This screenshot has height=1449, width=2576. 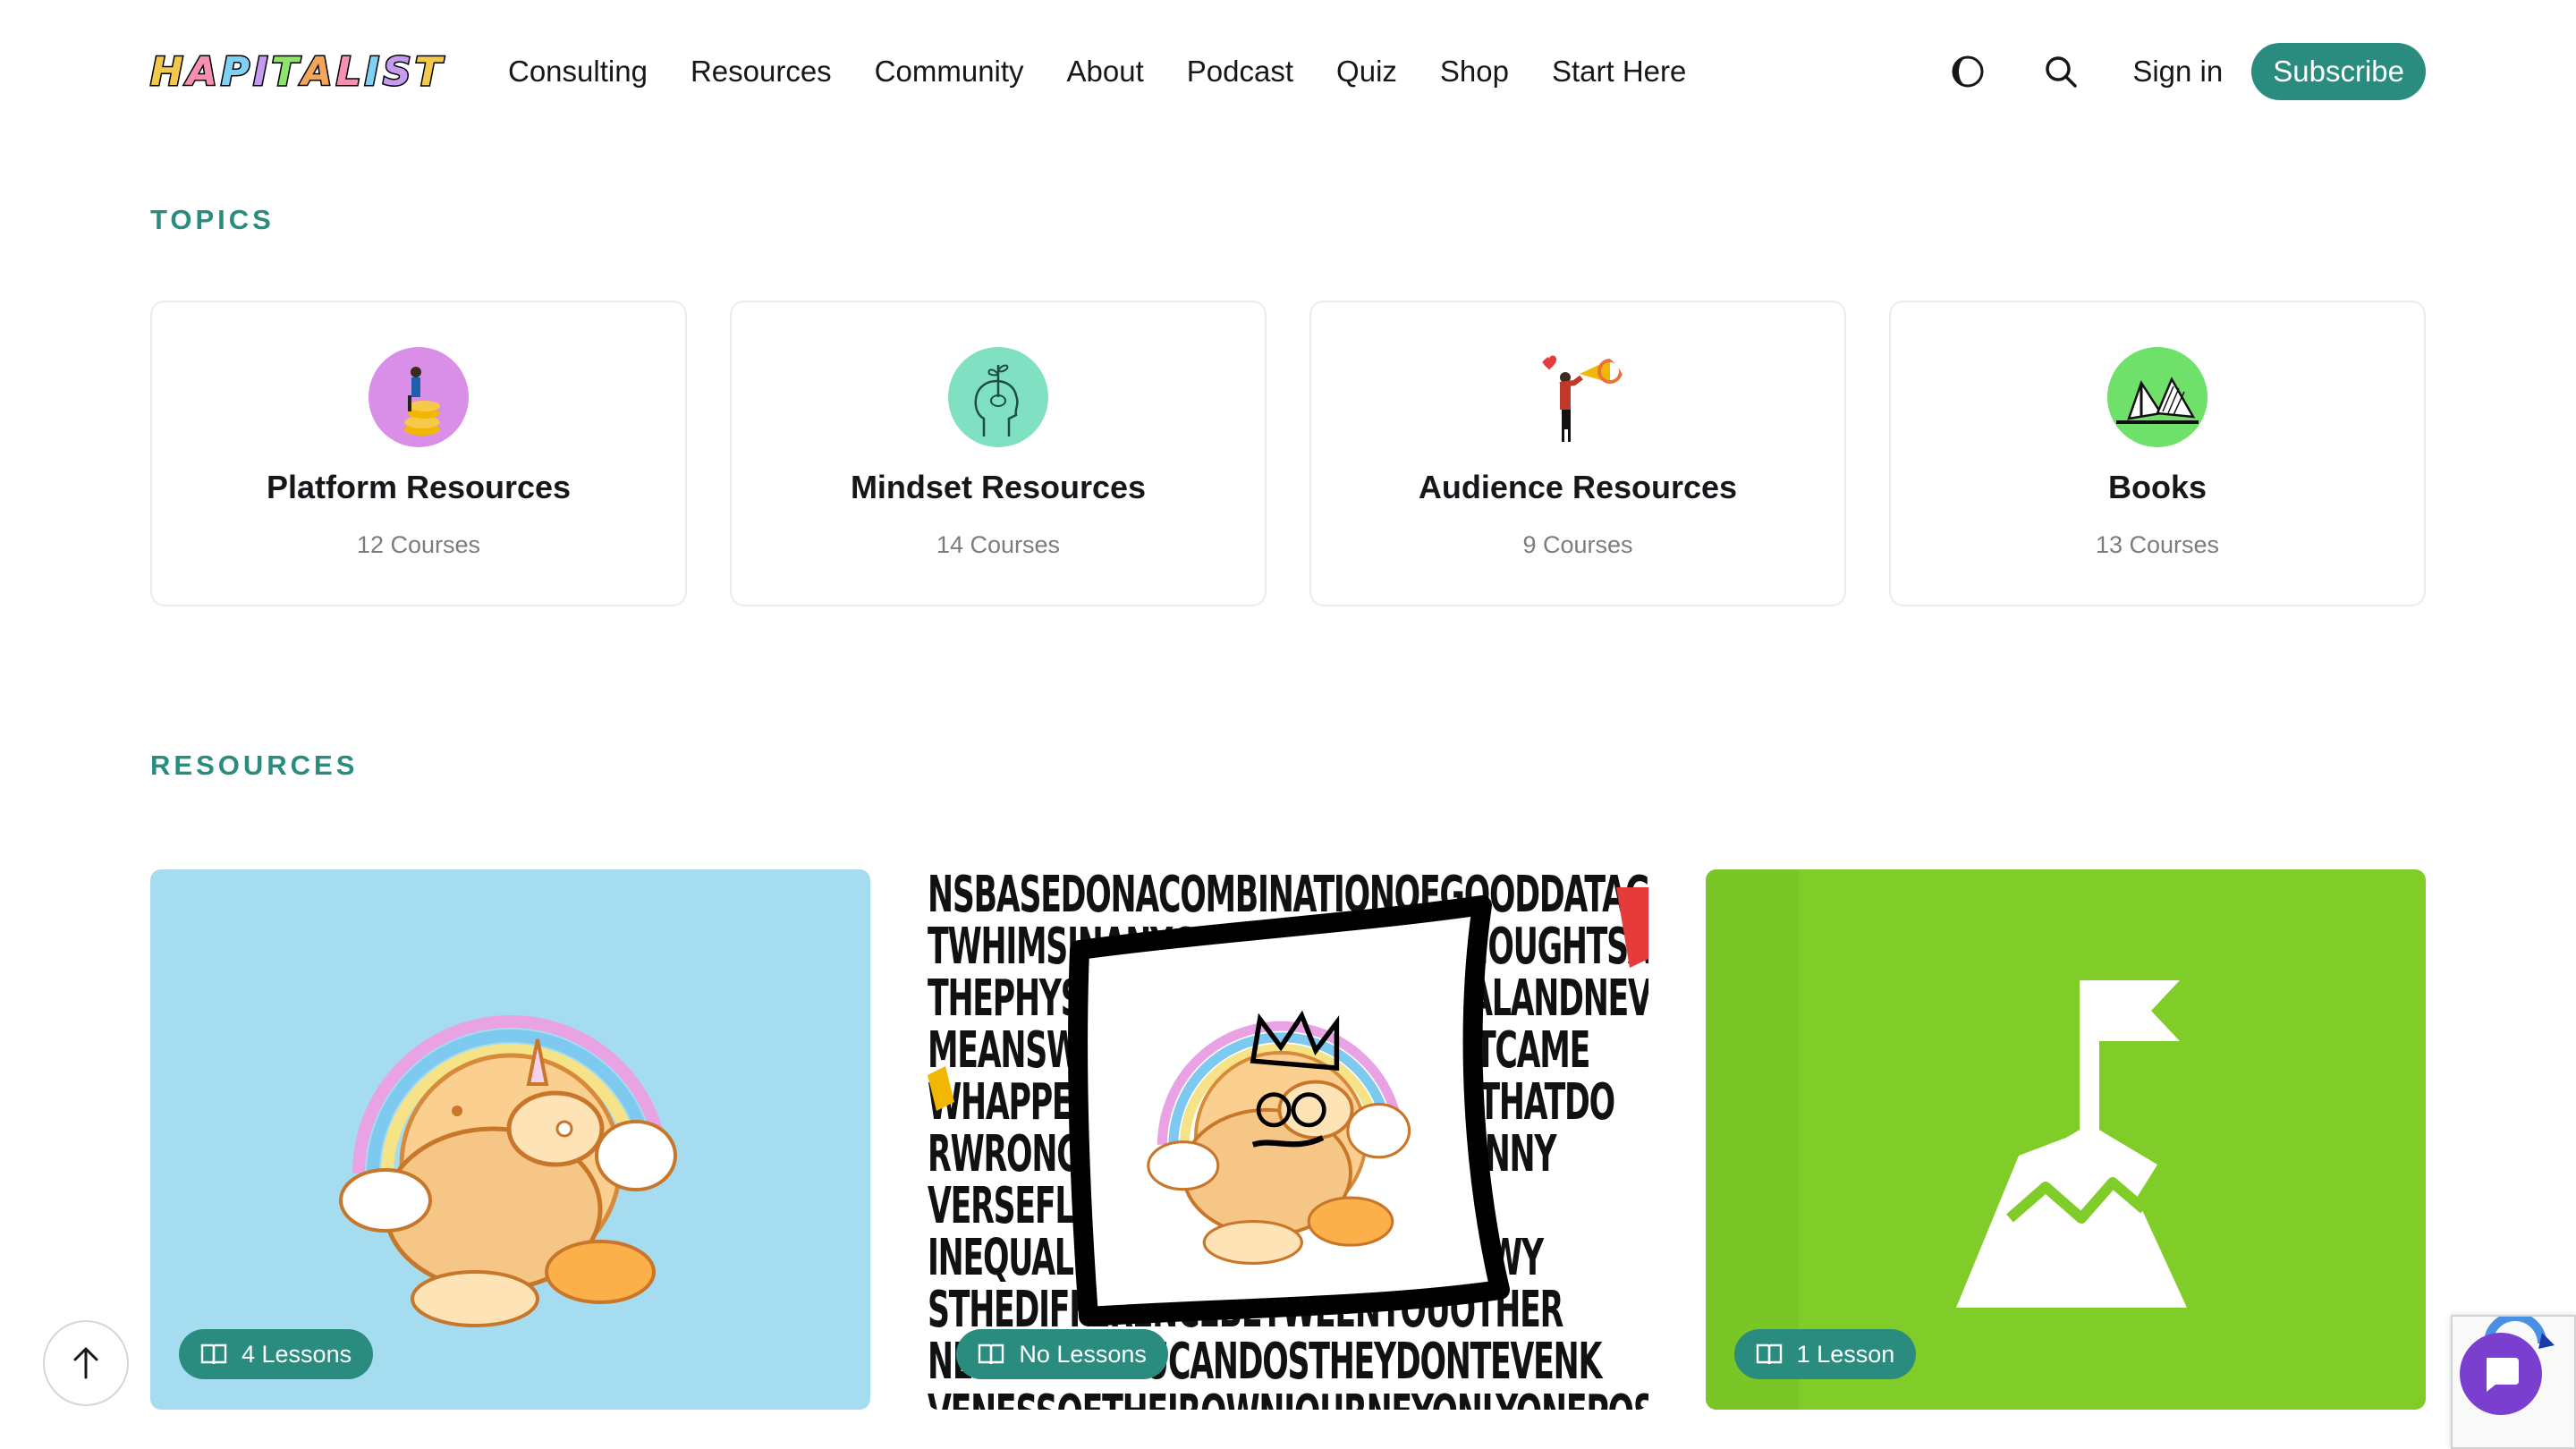 I want to click on search-icon, so click(x=2062, y=72).